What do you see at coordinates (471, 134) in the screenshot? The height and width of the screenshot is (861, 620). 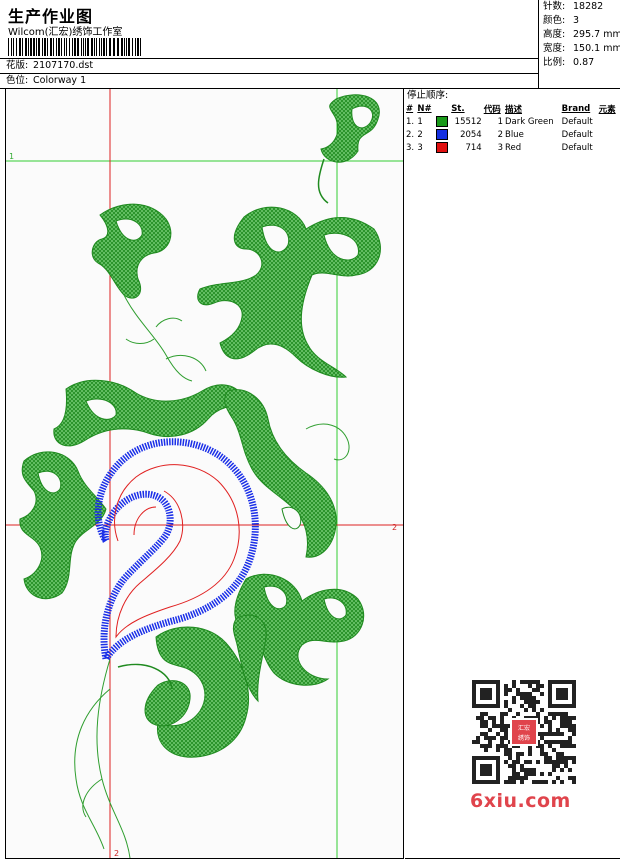 I see `row-stitches: 2054` at bounding box center [471, 134].